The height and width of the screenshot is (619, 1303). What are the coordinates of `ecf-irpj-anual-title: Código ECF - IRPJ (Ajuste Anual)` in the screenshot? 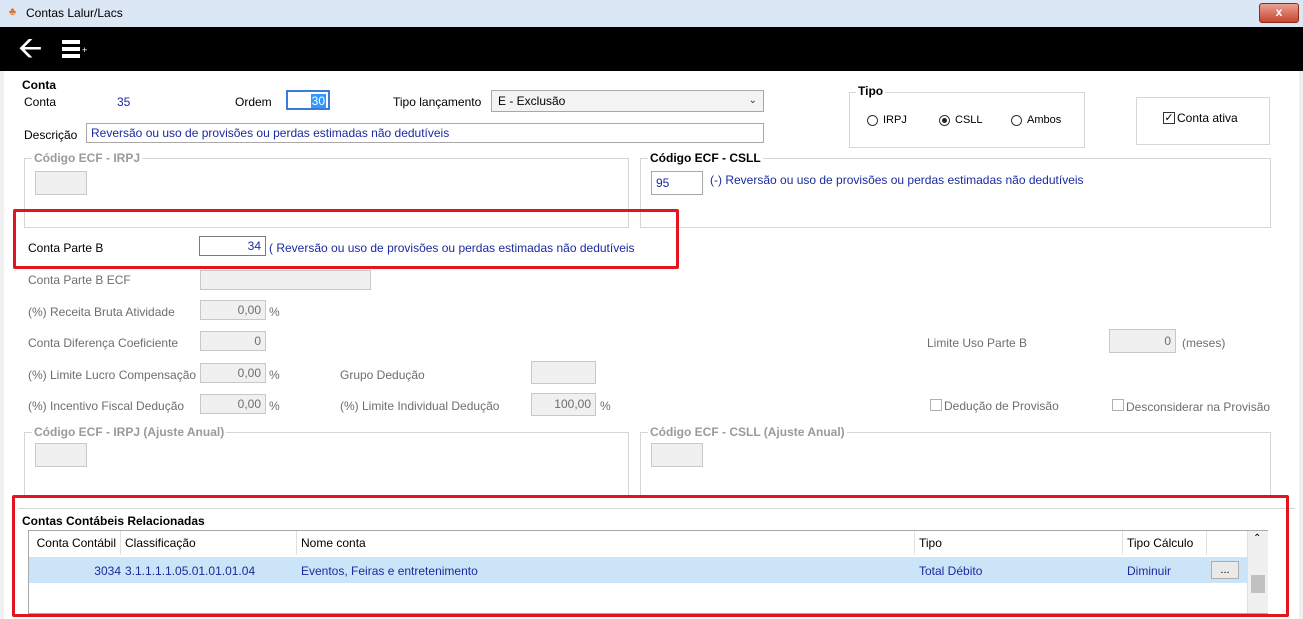 It's located at (129, 432).